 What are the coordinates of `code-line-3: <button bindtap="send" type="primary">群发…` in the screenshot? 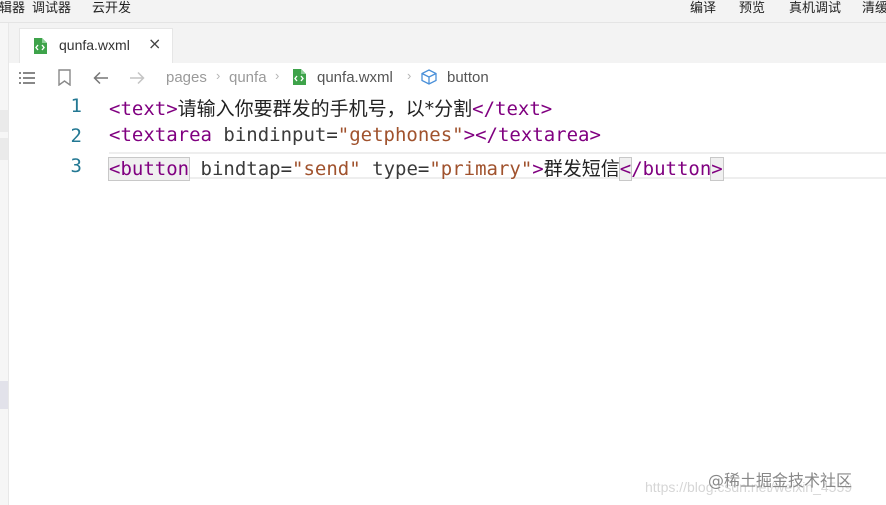 It's located at (415, 167).